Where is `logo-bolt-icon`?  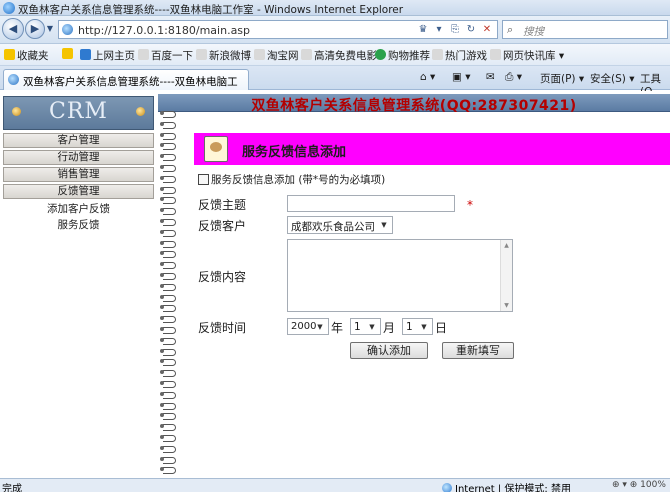
logo-bolt-icon is located at coordinates (140, 111).